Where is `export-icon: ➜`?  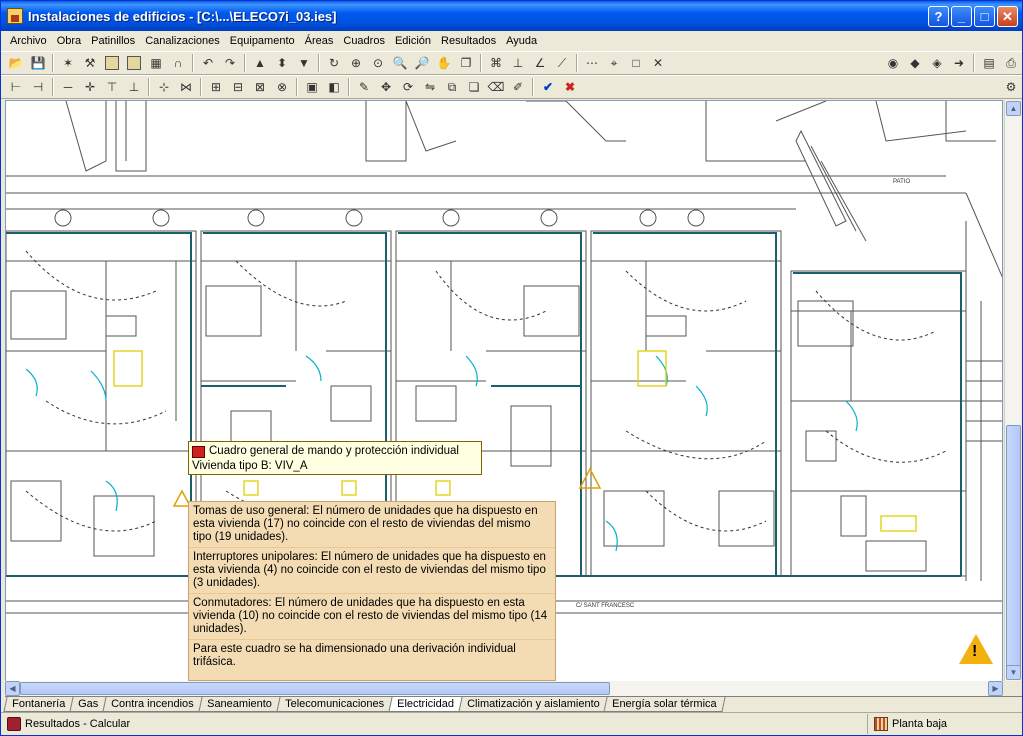
export-icon: ➜ is located at coordinates (959, 63).